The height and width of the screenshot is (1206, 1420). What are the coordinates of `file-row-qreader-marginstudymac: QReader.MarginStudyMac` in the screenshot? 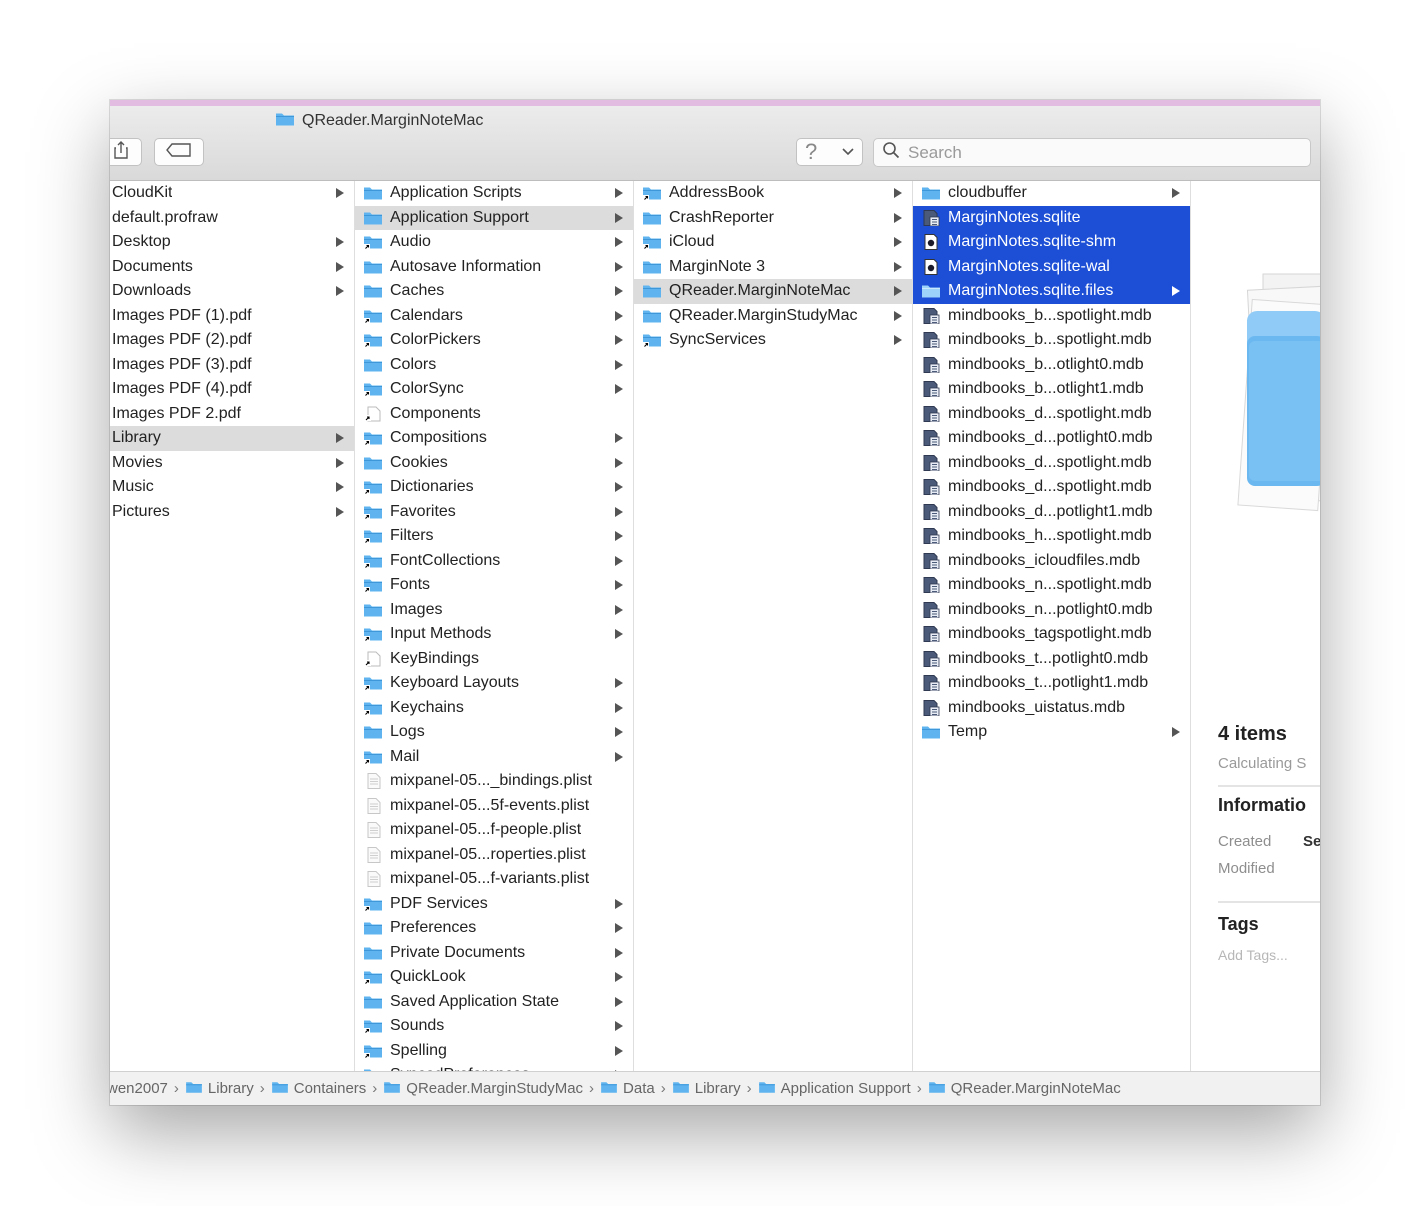 It's located at (773, 316).